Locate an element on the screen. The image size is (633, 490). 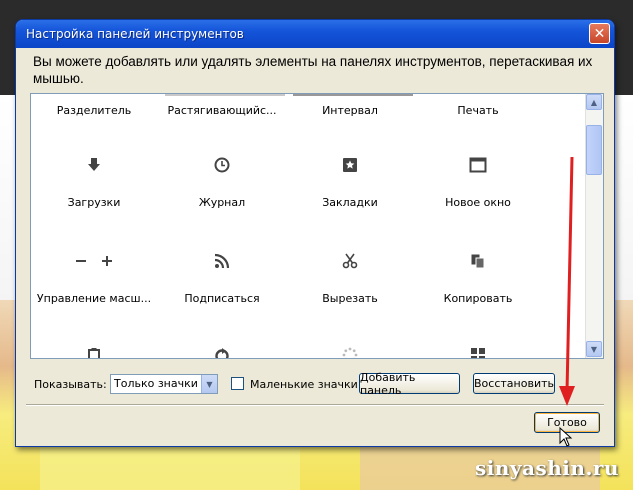
toolbar-item: Интервал is located at coordinates (350, 110).